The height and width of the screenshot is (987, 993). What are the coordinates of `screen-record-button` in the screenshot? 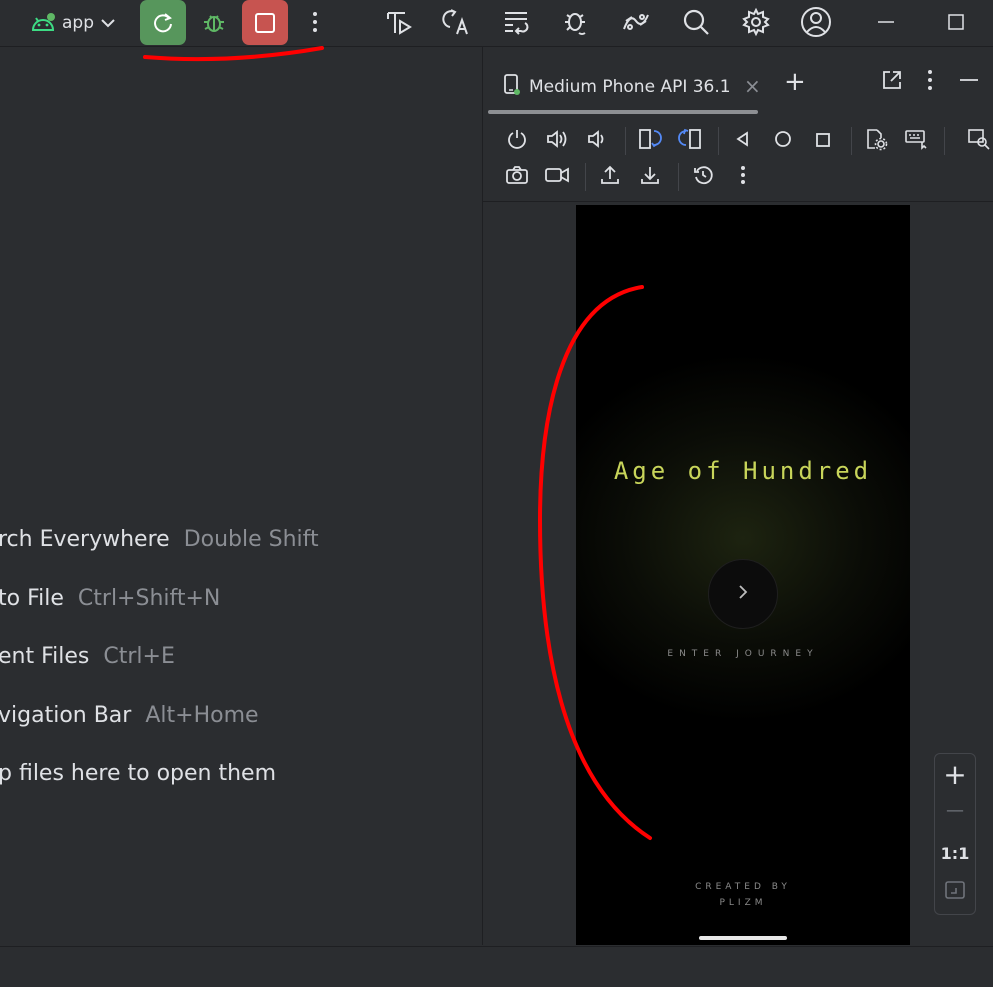 It's located at (557, 177).